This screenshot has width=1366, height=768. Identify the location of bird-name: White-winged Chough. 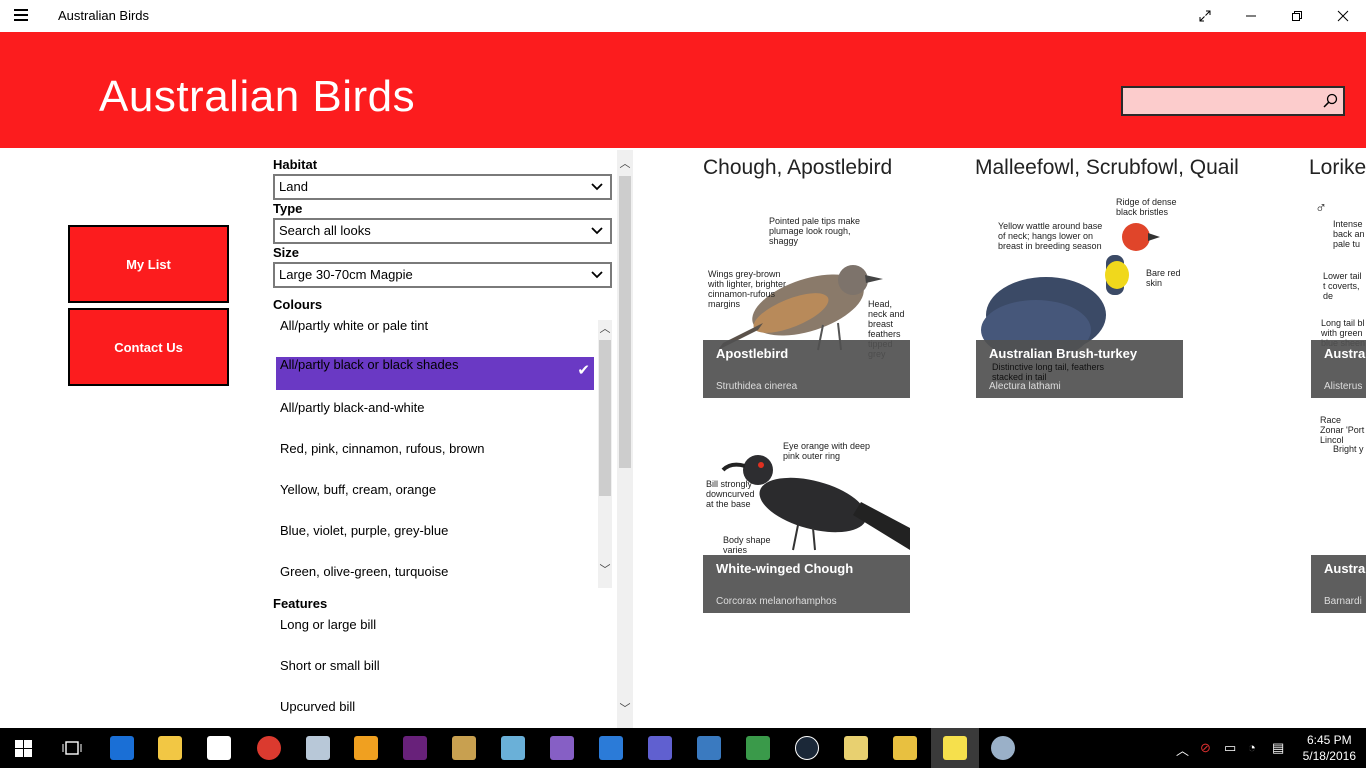
(785, 568).